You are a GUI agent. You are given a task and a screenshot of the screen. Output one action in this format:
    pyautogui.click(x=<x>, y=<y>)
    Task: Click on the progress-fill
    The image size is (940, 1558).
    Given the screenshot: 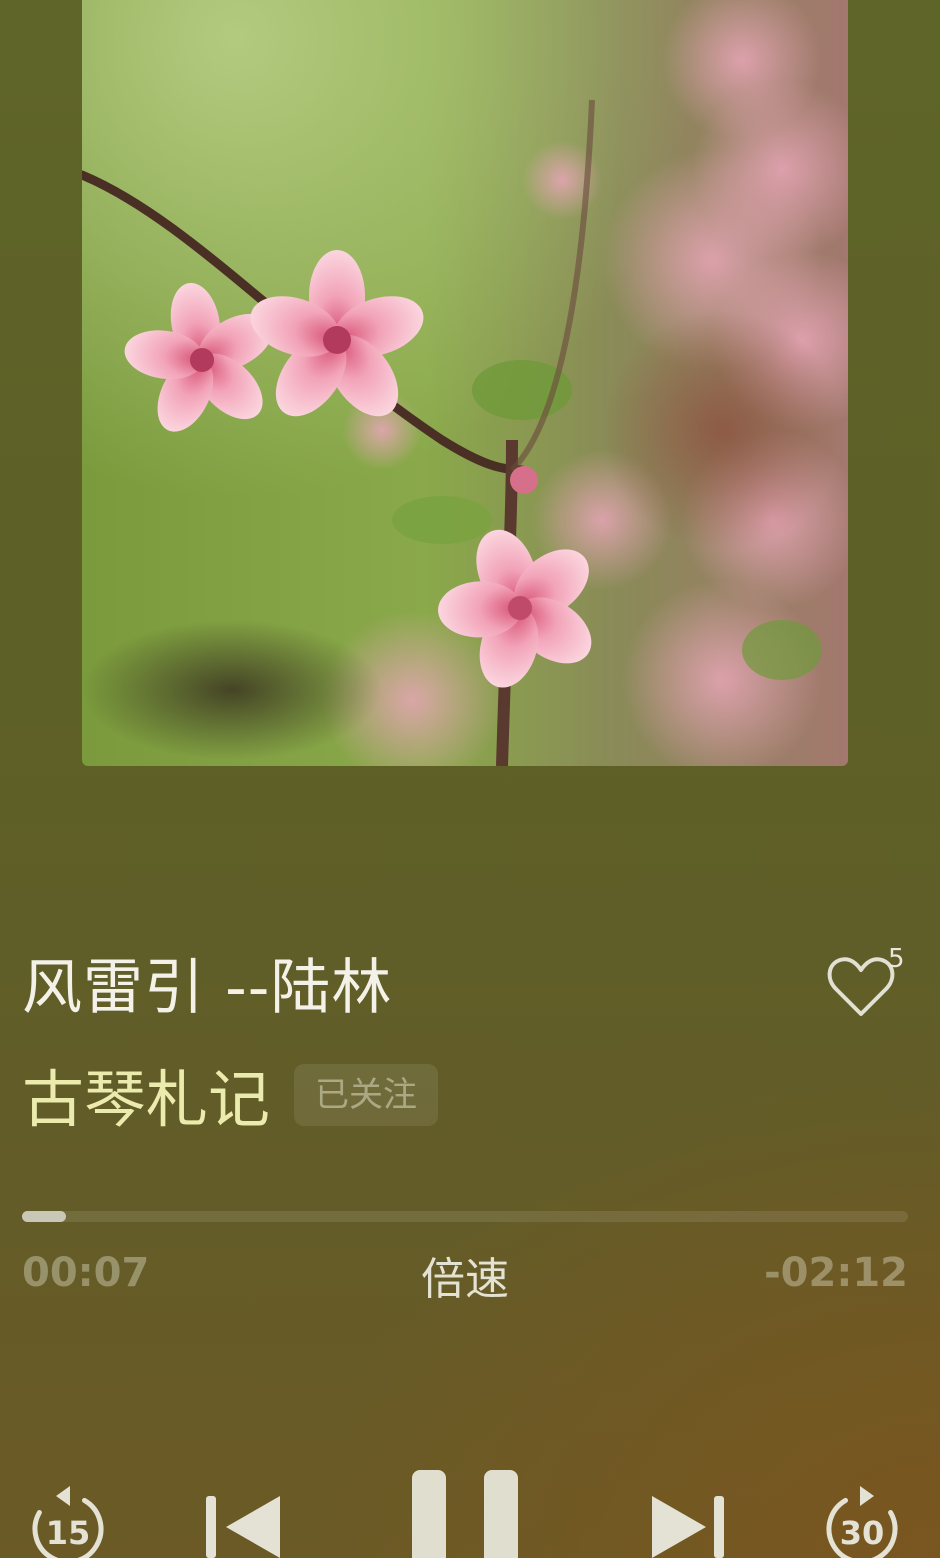 What is the action you would take?
    pyautogui.click(x=44, y=1216)
    